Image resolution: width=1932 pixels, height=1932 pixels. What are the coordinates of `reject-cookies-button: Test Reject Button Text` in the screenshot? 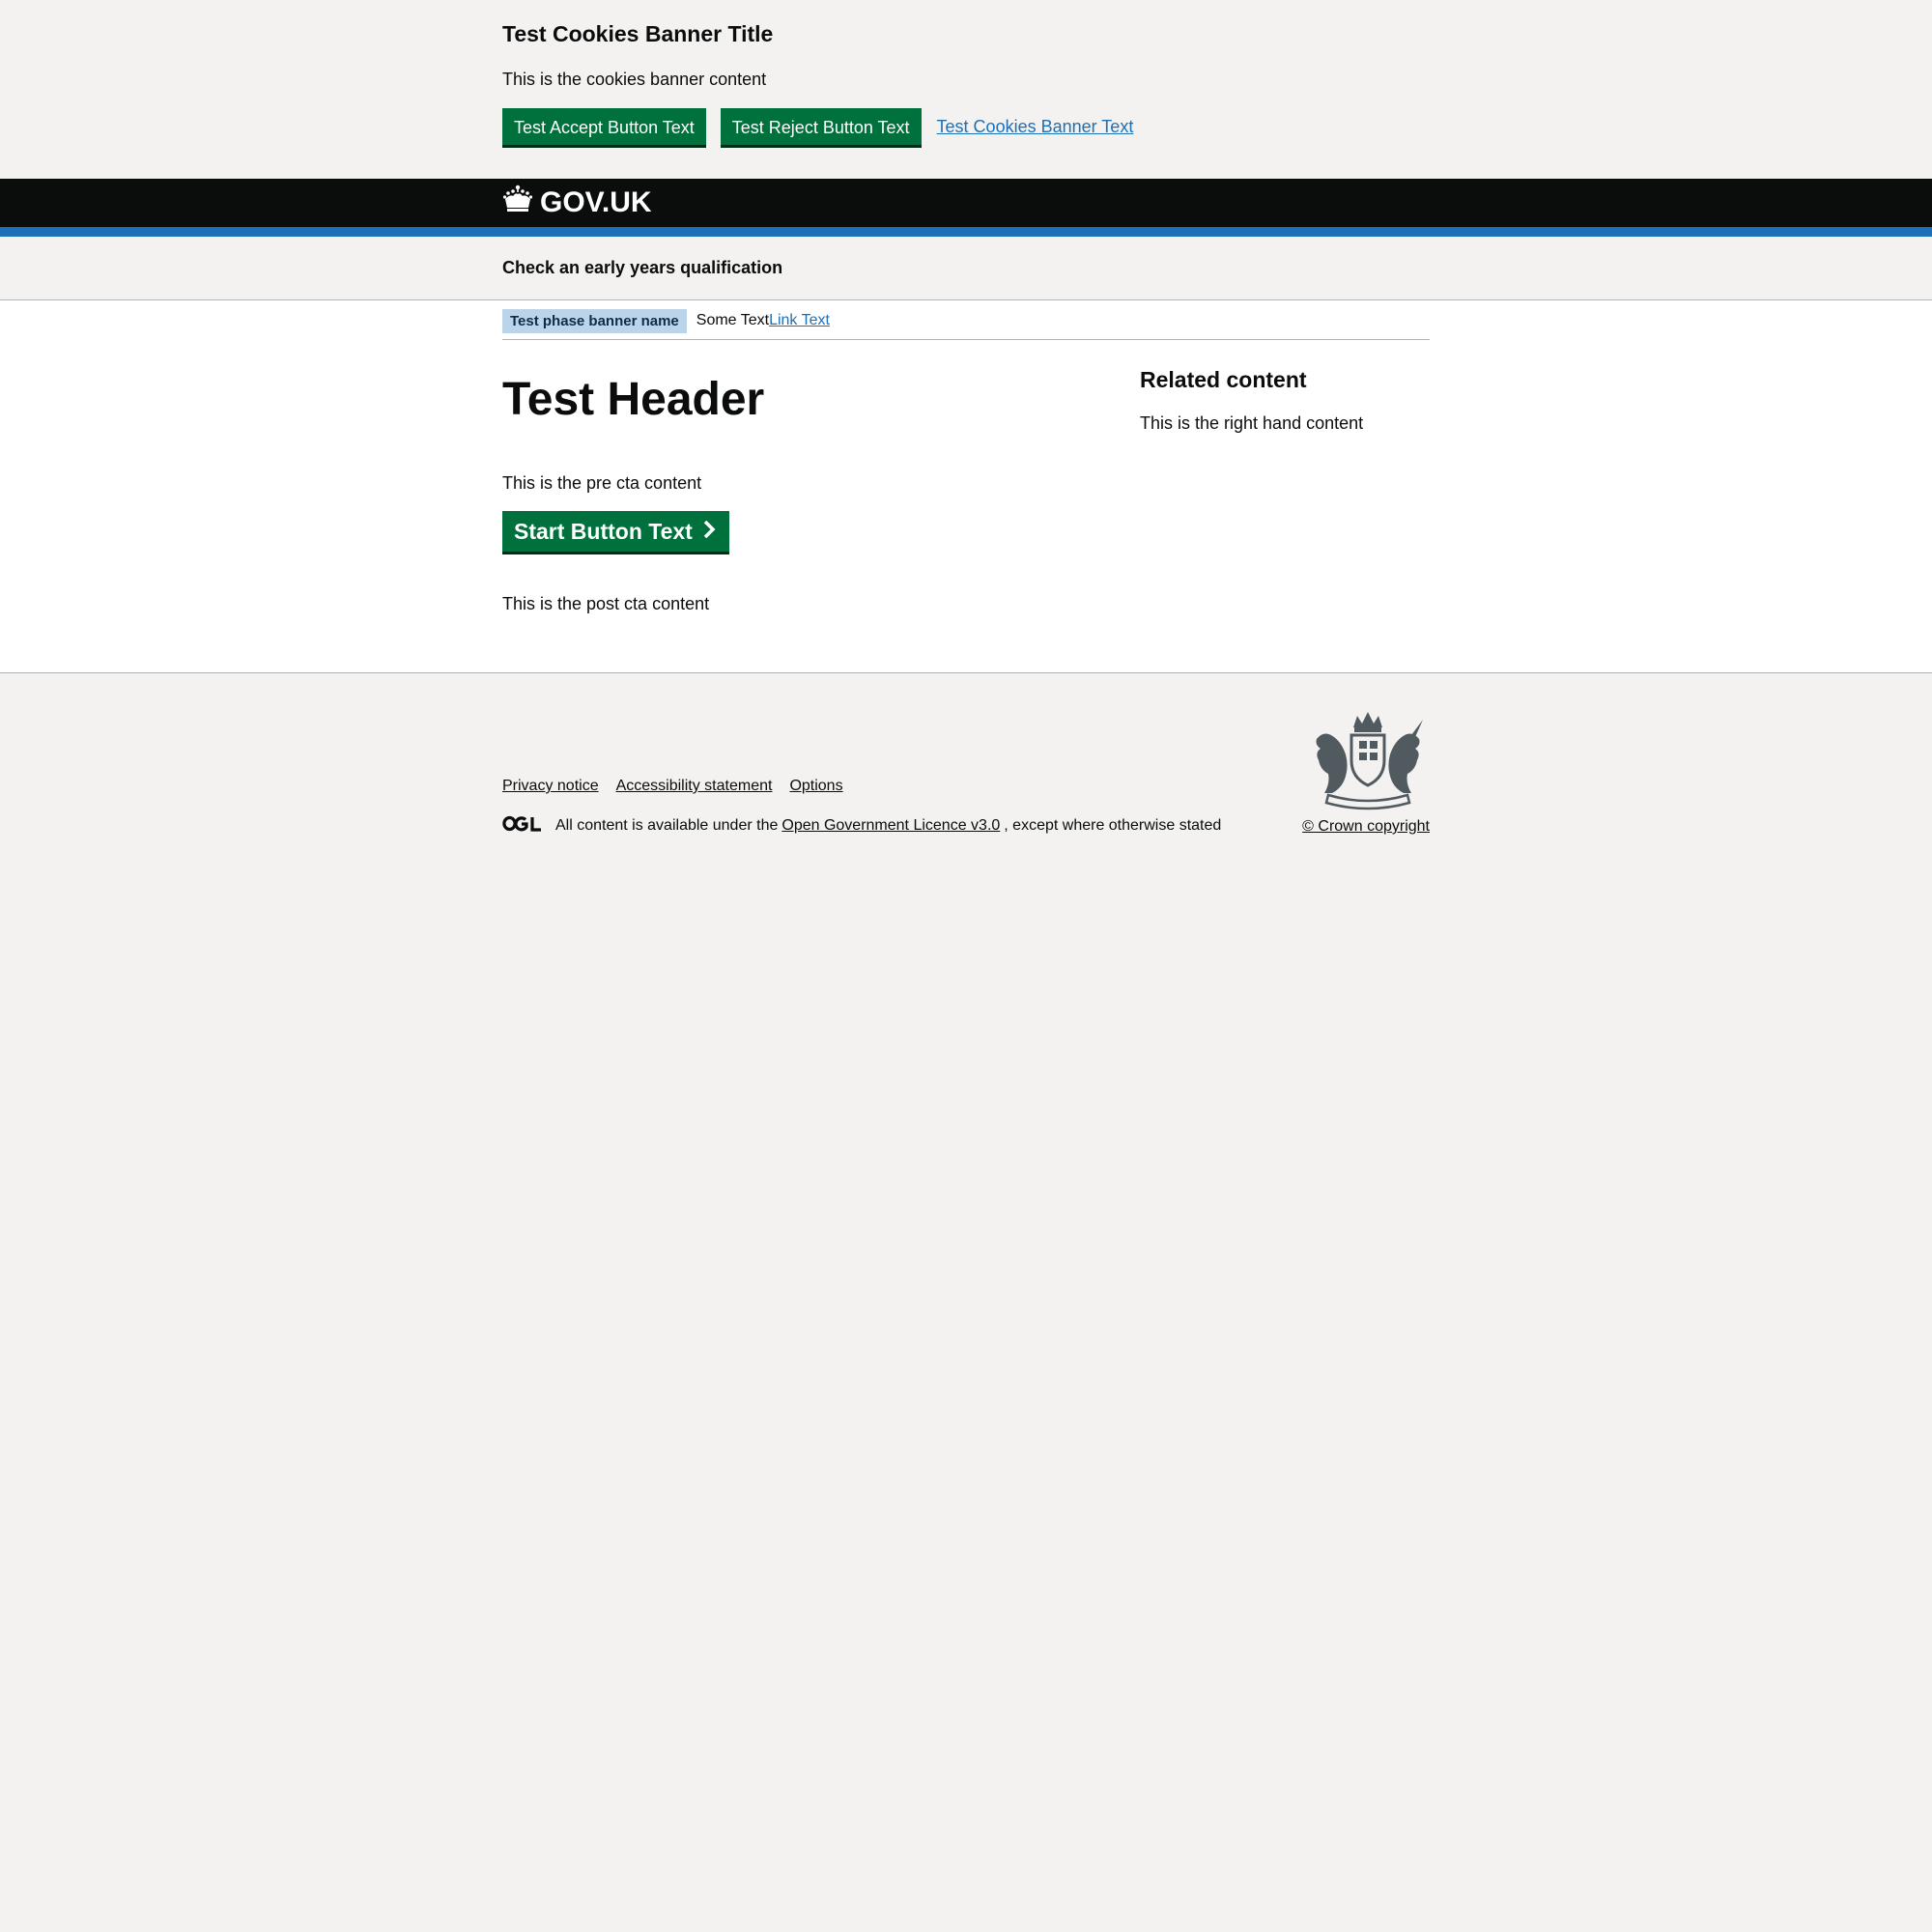 It's located at (821, 126).